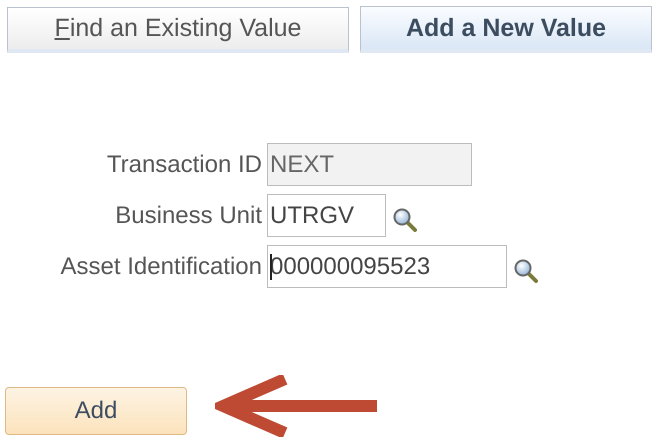 The height and width of the screenshot is (444, 665). What do you see at coordinates (96, 411) in the screenshot?
I see `add-button: Add` at bounding box center [96, 411].